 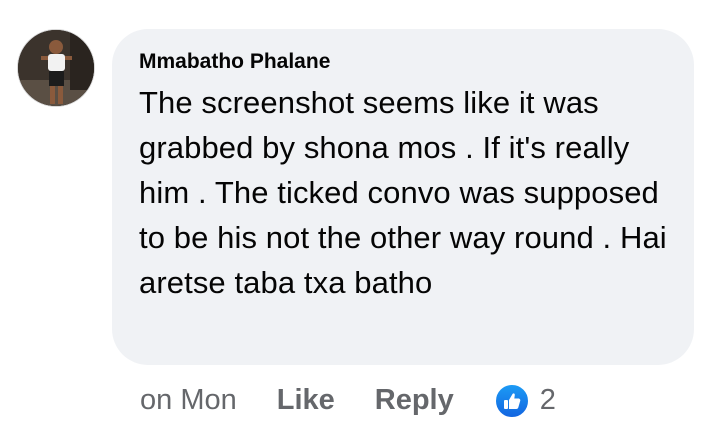 I want to click on avatar, so click(x=56, y=68).